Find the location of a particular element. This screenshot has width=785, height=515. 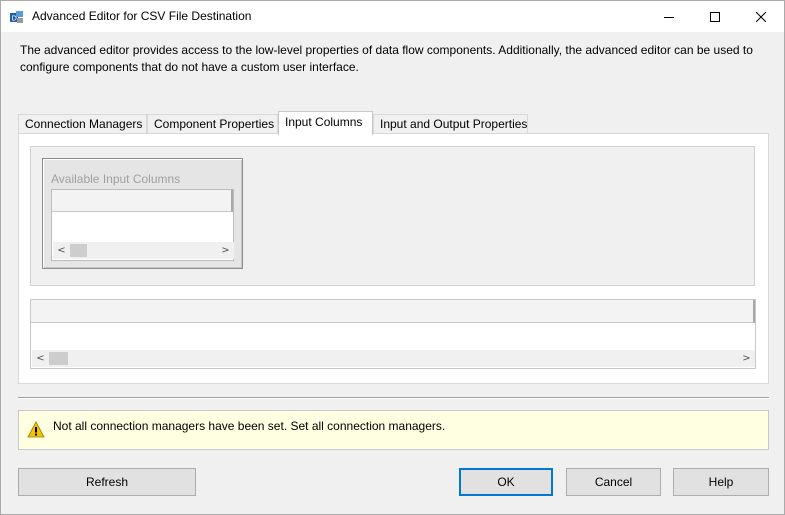

close-icon is located at coordinates (761, 16).